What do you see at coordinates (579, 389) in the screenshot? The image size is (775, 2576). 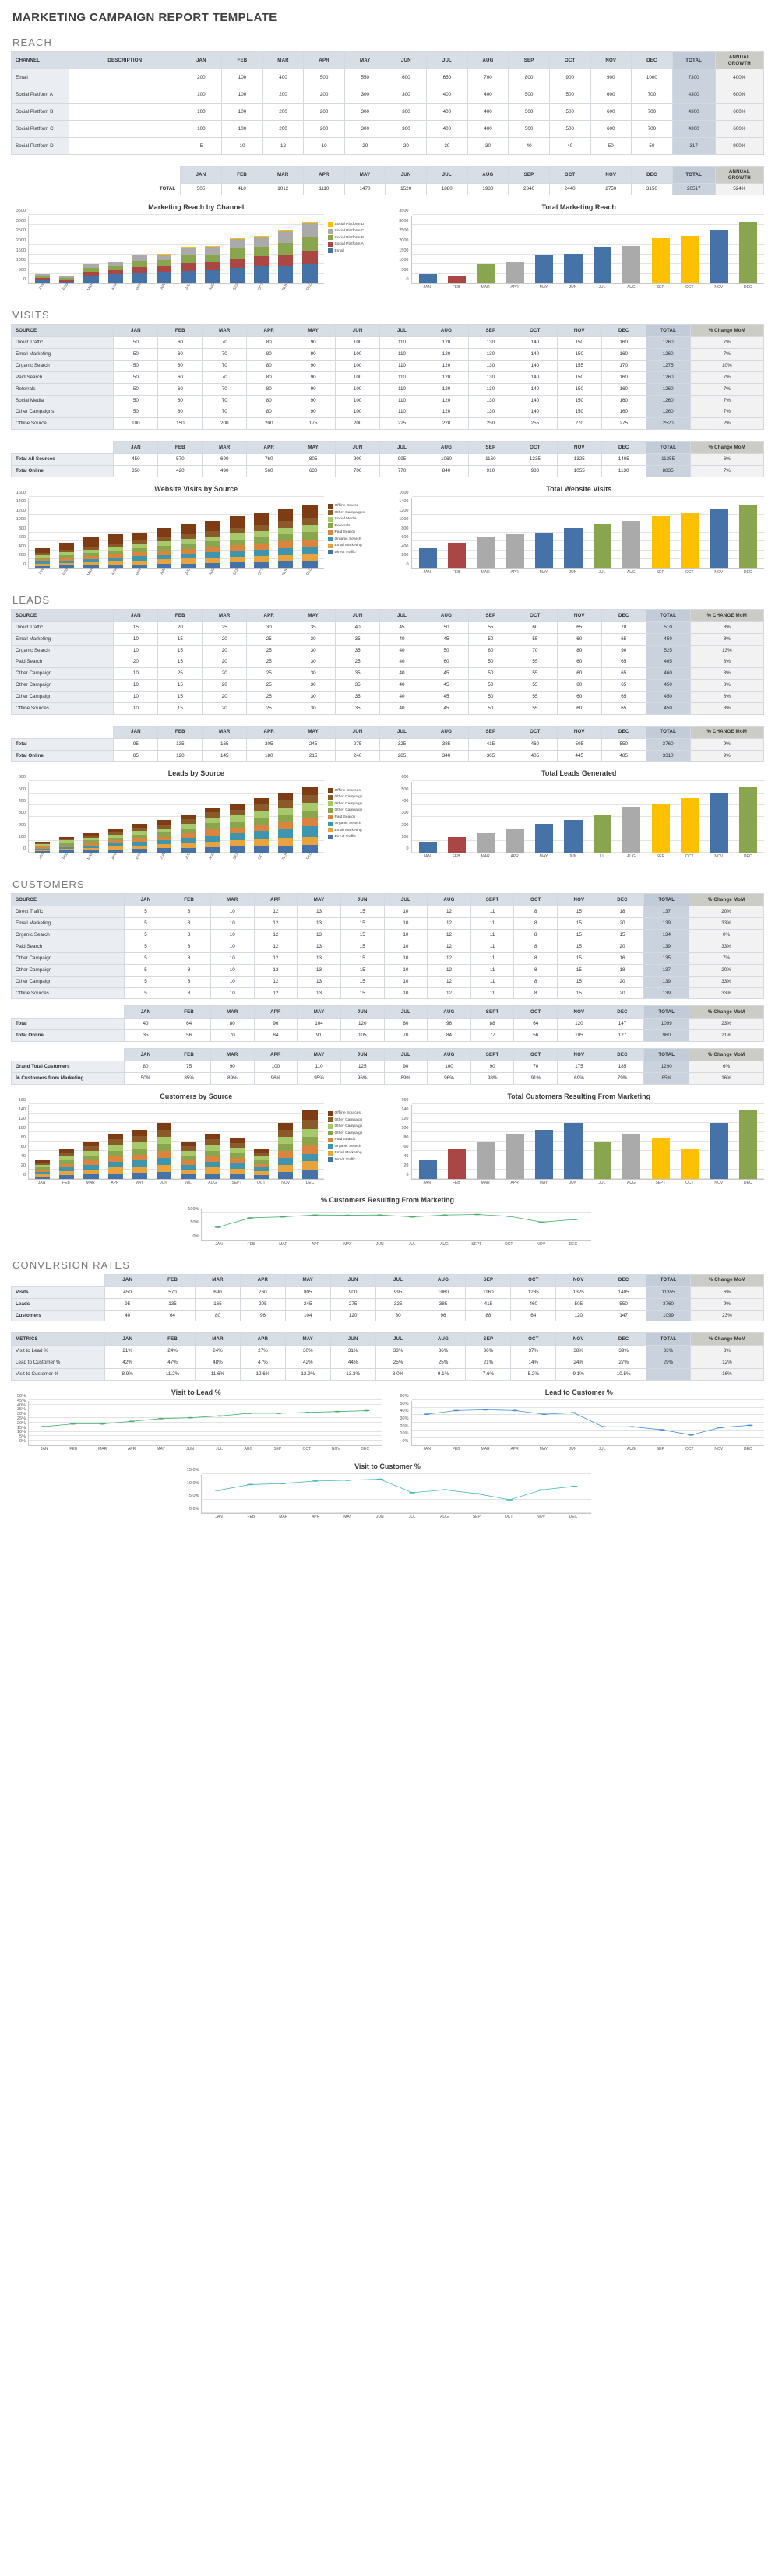 I see `cell-value: 150` at bounding box center [579, 389].